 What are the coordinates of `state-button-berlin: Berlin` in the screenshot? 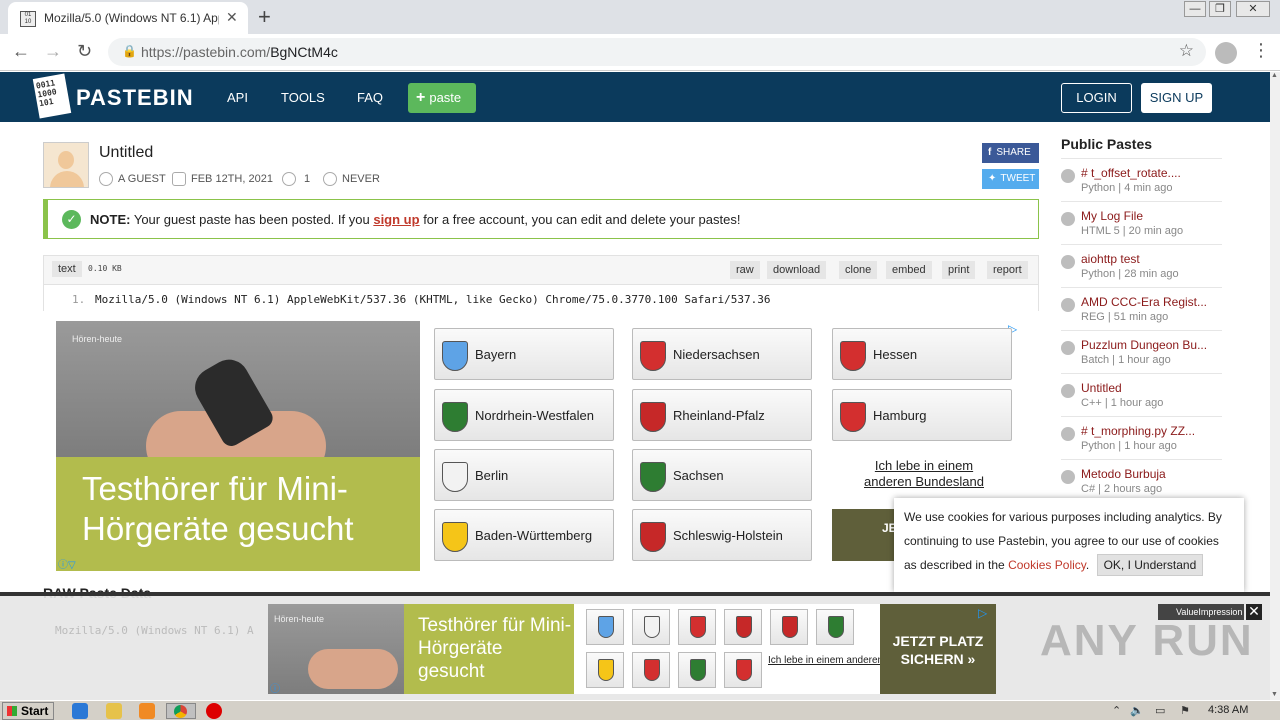 It's located at (524, 475).